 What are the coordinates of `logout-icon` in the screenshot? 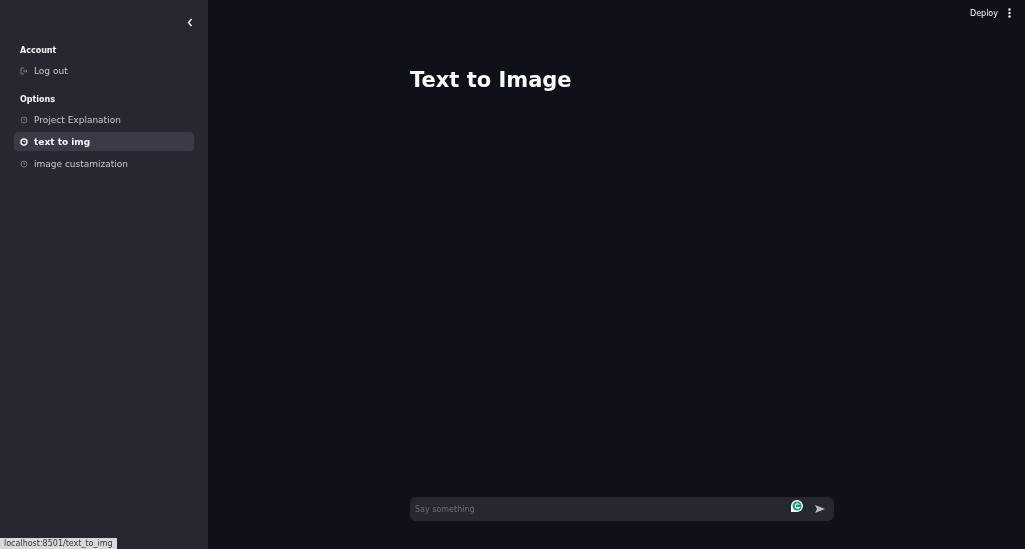 It's located at (24, 70).